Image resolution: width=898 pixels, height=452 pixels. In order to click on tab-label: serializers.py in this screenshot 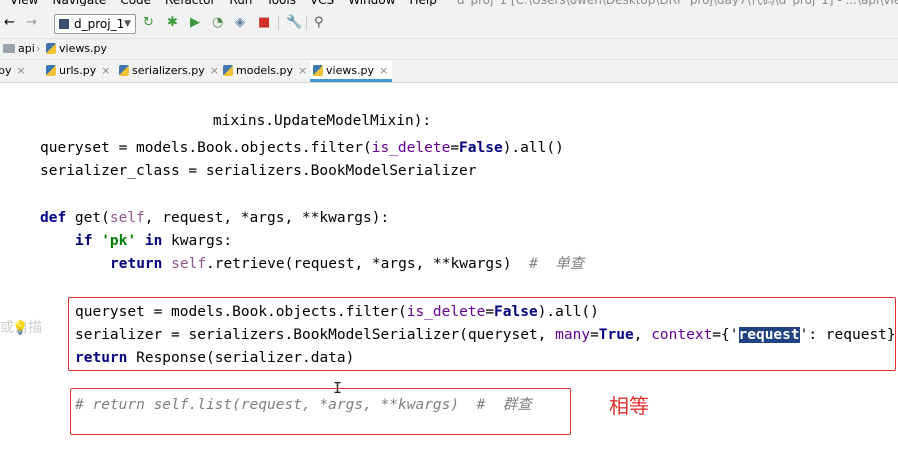, I will do `click(168, 70)`.